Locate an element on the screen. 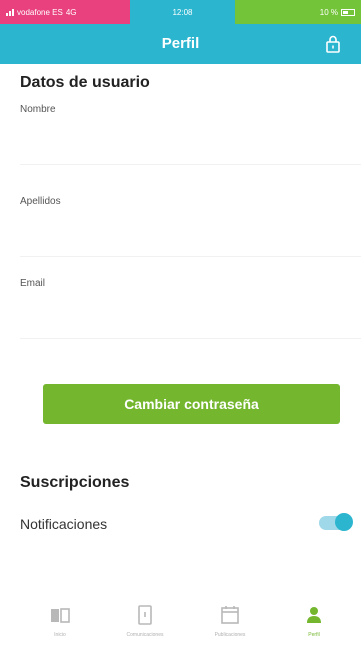 The height and width of the screenshot is (647, 361). nombre-field is located at coordinates (190, 144).